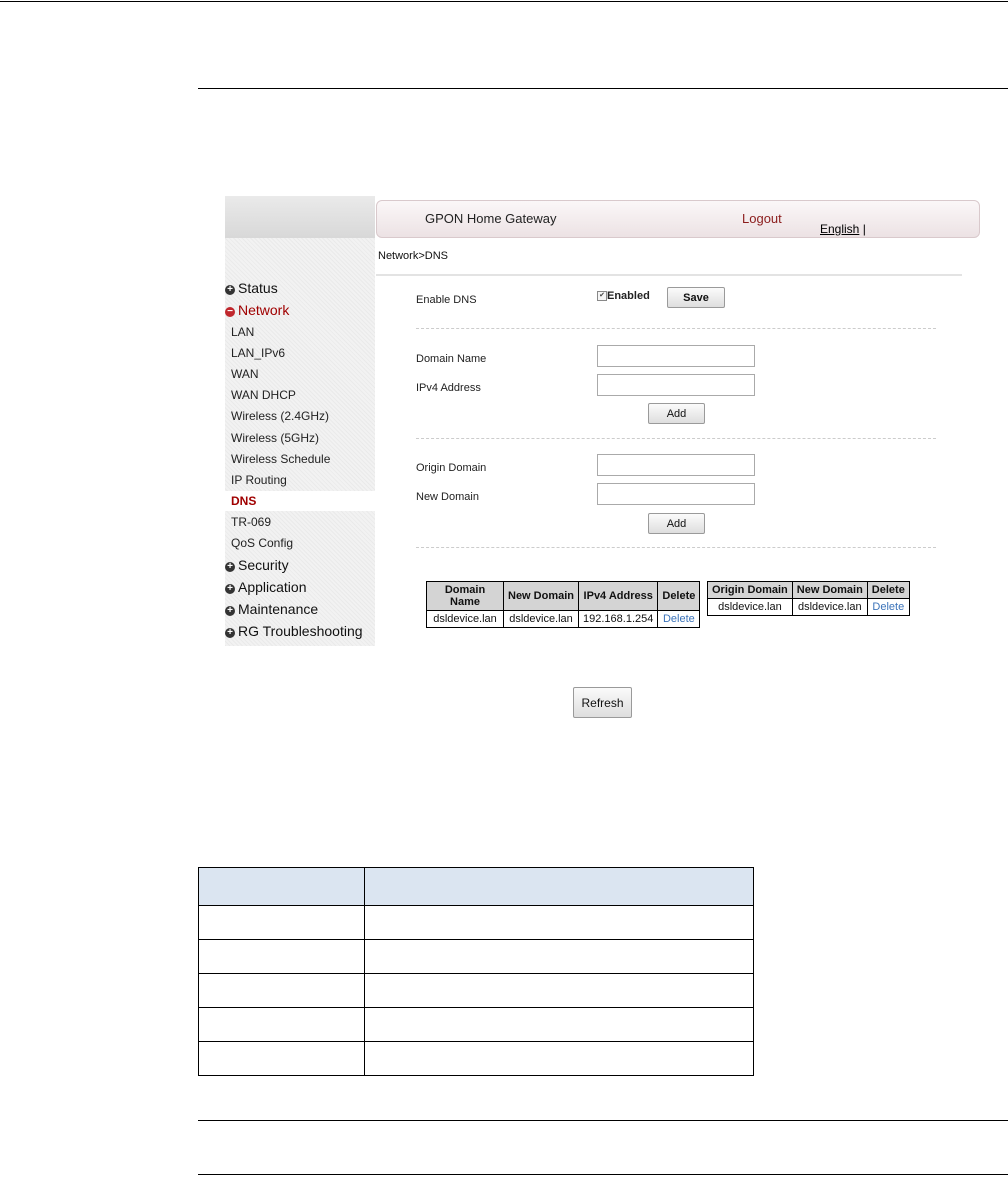 Image resolution: width=1008 pixels, height=1185 pixels. I want to click on sidebar-item-label: RG Troubleshooting, so click(300, 631).